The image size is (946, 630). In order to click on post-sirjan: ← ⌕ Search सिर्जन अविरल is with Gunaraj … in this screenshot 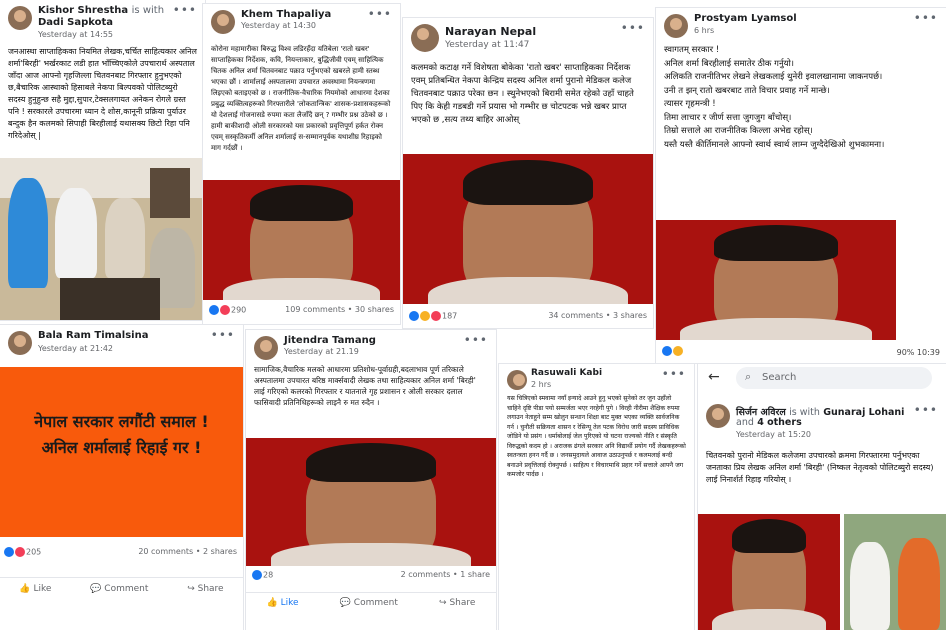, I will do `click(822, 497)`.